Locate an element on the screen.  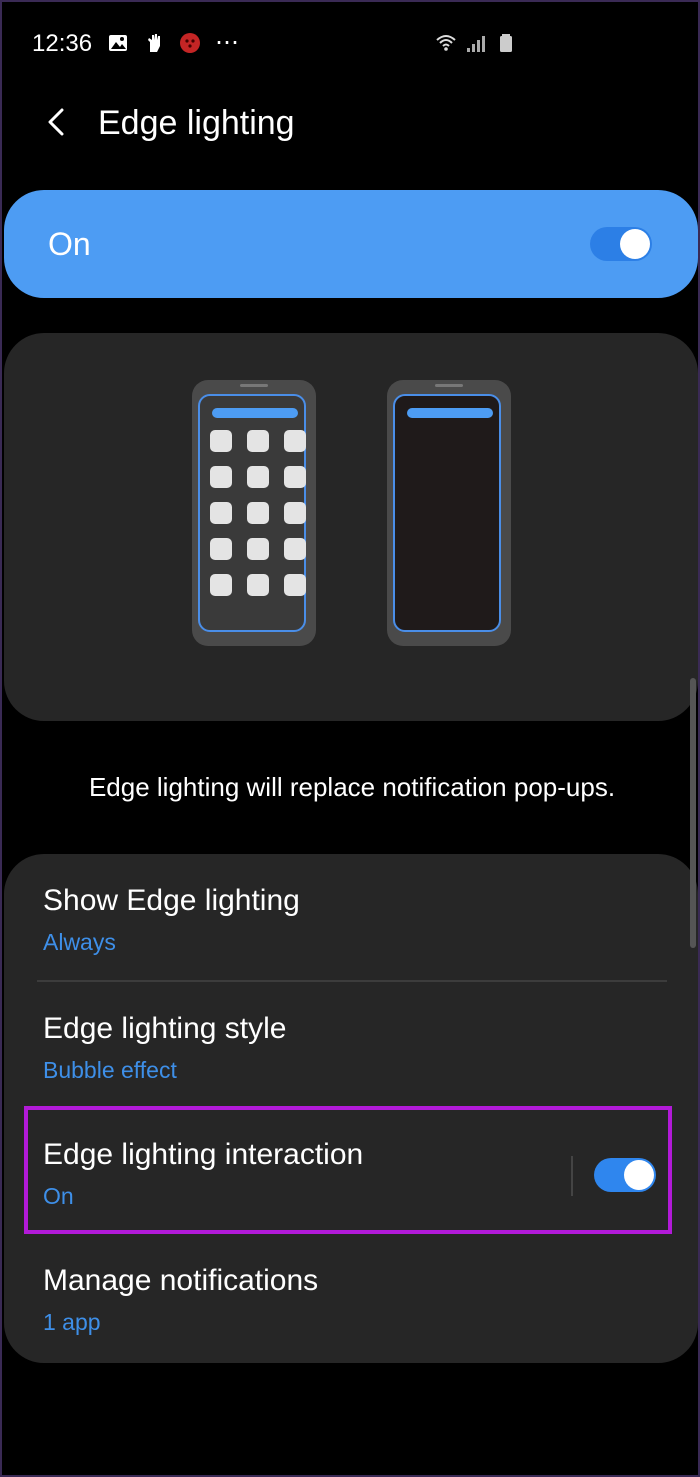
master-toggle is located at coordinates (621, 244).